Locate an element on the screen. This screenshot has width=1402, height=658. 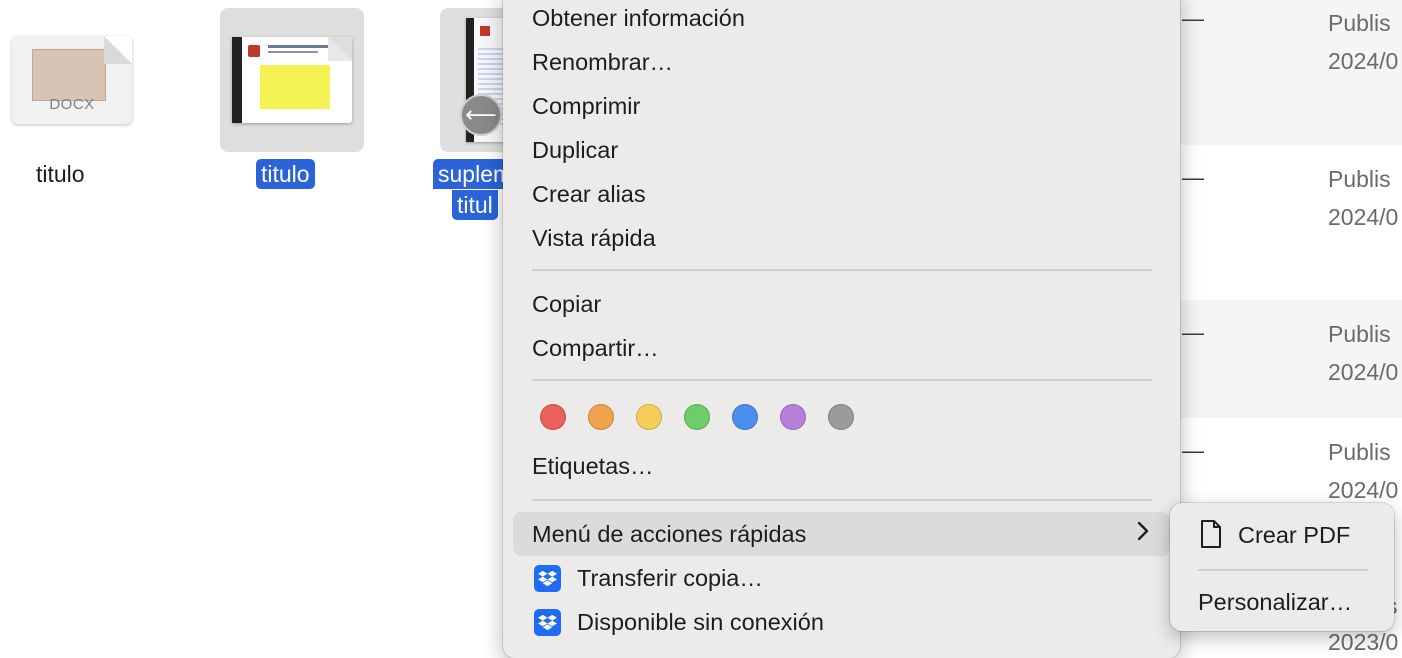
menu-item-duplicate: Duplicar is located at coordinates (575, 150).